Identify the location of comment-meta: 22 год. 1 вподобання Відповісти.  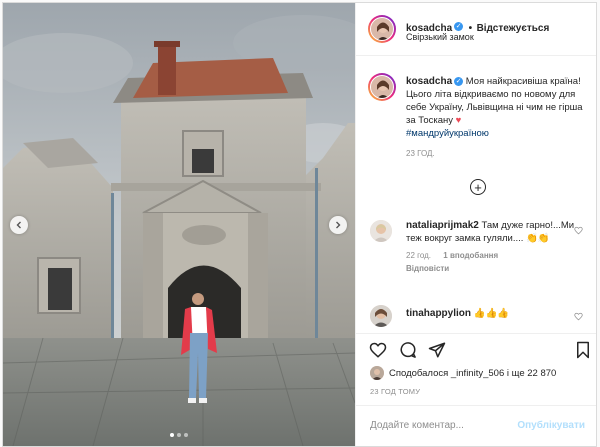
(491, 262).